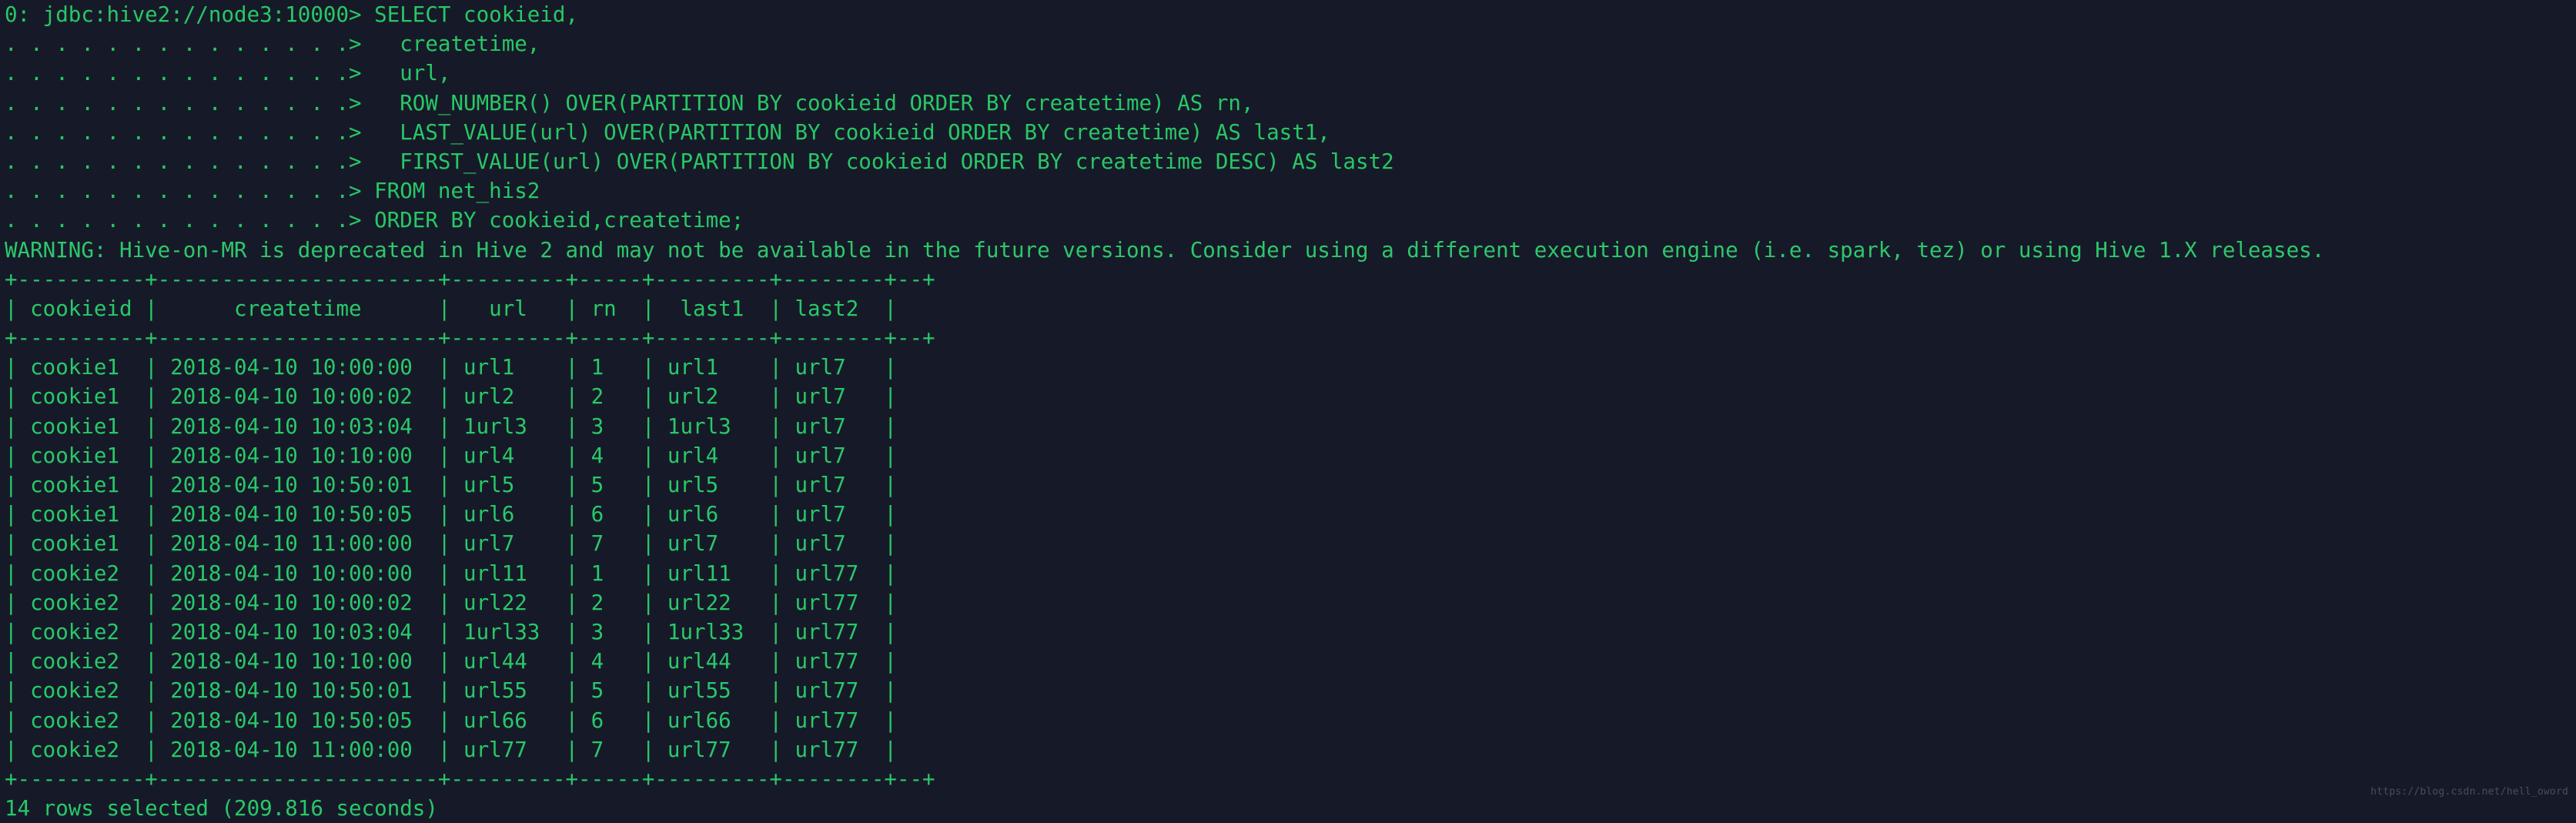 The width and height of the screenshot is (2576, 823). I want to click on query-line-url: . . . . . . . . . . . . . .> url,, so click(228, 74).